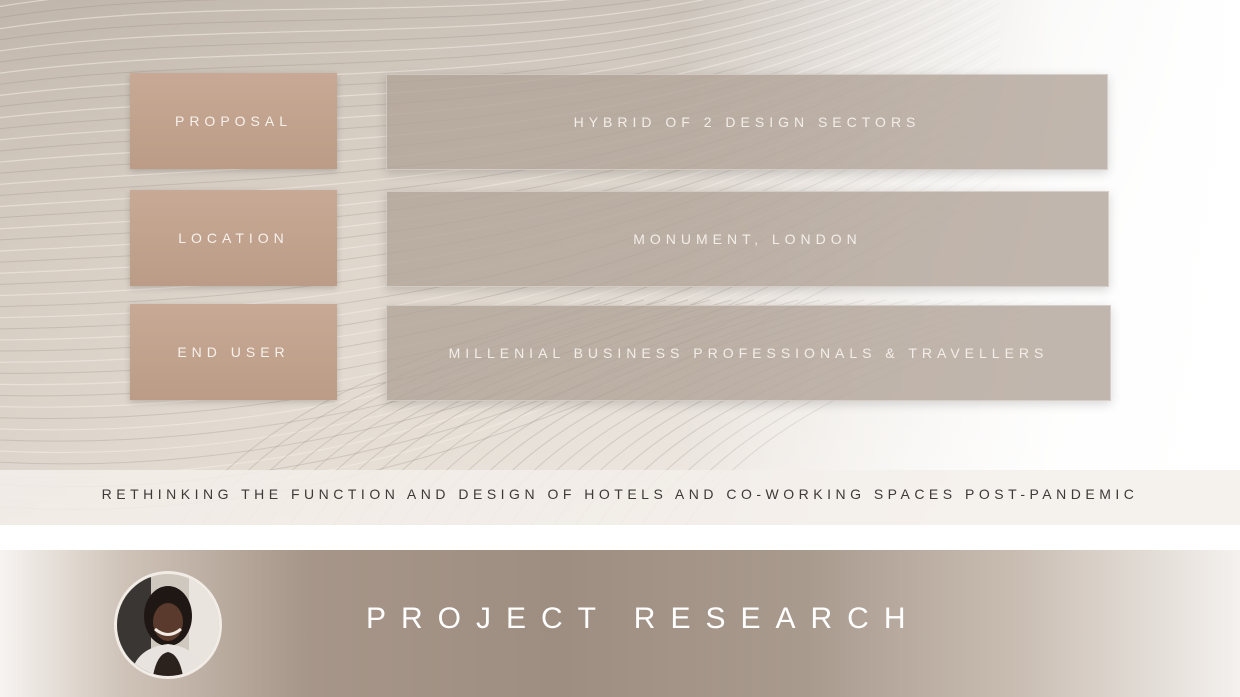 This screenshot has width=1240, height=697. Describe the element at coordinates (643, 618) in the screenshot. I see `section-title: PROJECT RESEARCH` at that location.